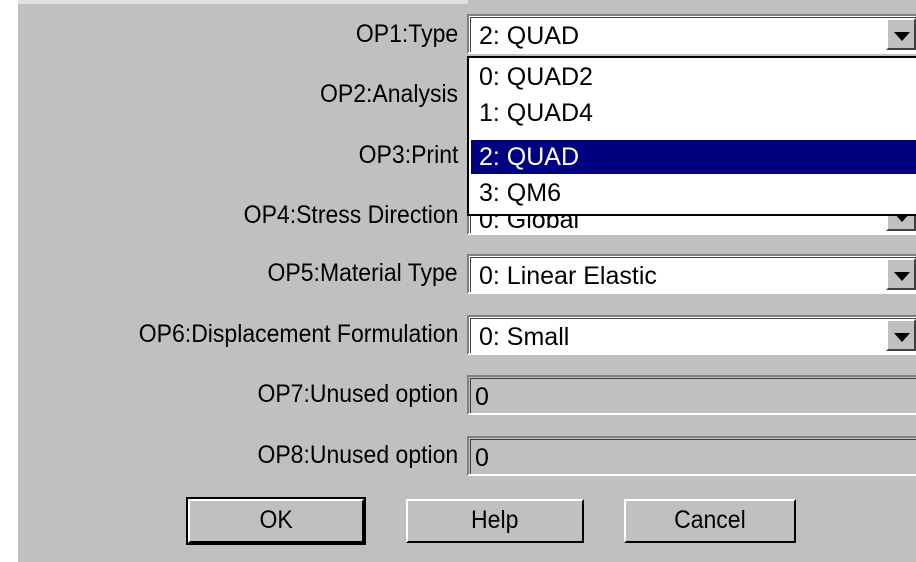 Image resolution: width=916 pixels, height=562 pixels. What do you see at coordinates (524, 337) in the screenshot?
I see `op6-value: 0: Small` at bounding box center [524, 337].